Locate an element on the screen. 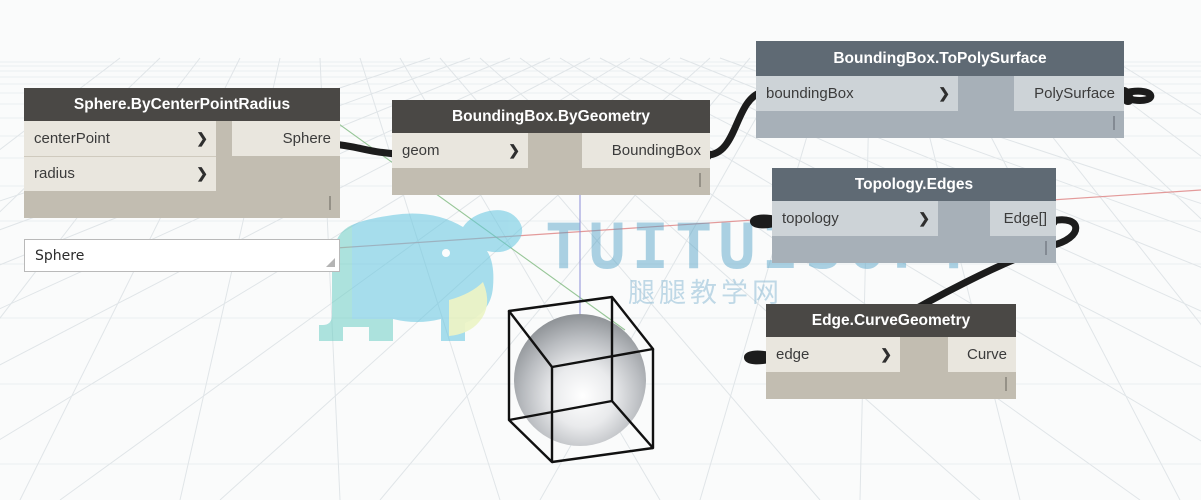 This screenshot has width=1201, height=500. resize-handle-icon is located at coordinates (330, 262).